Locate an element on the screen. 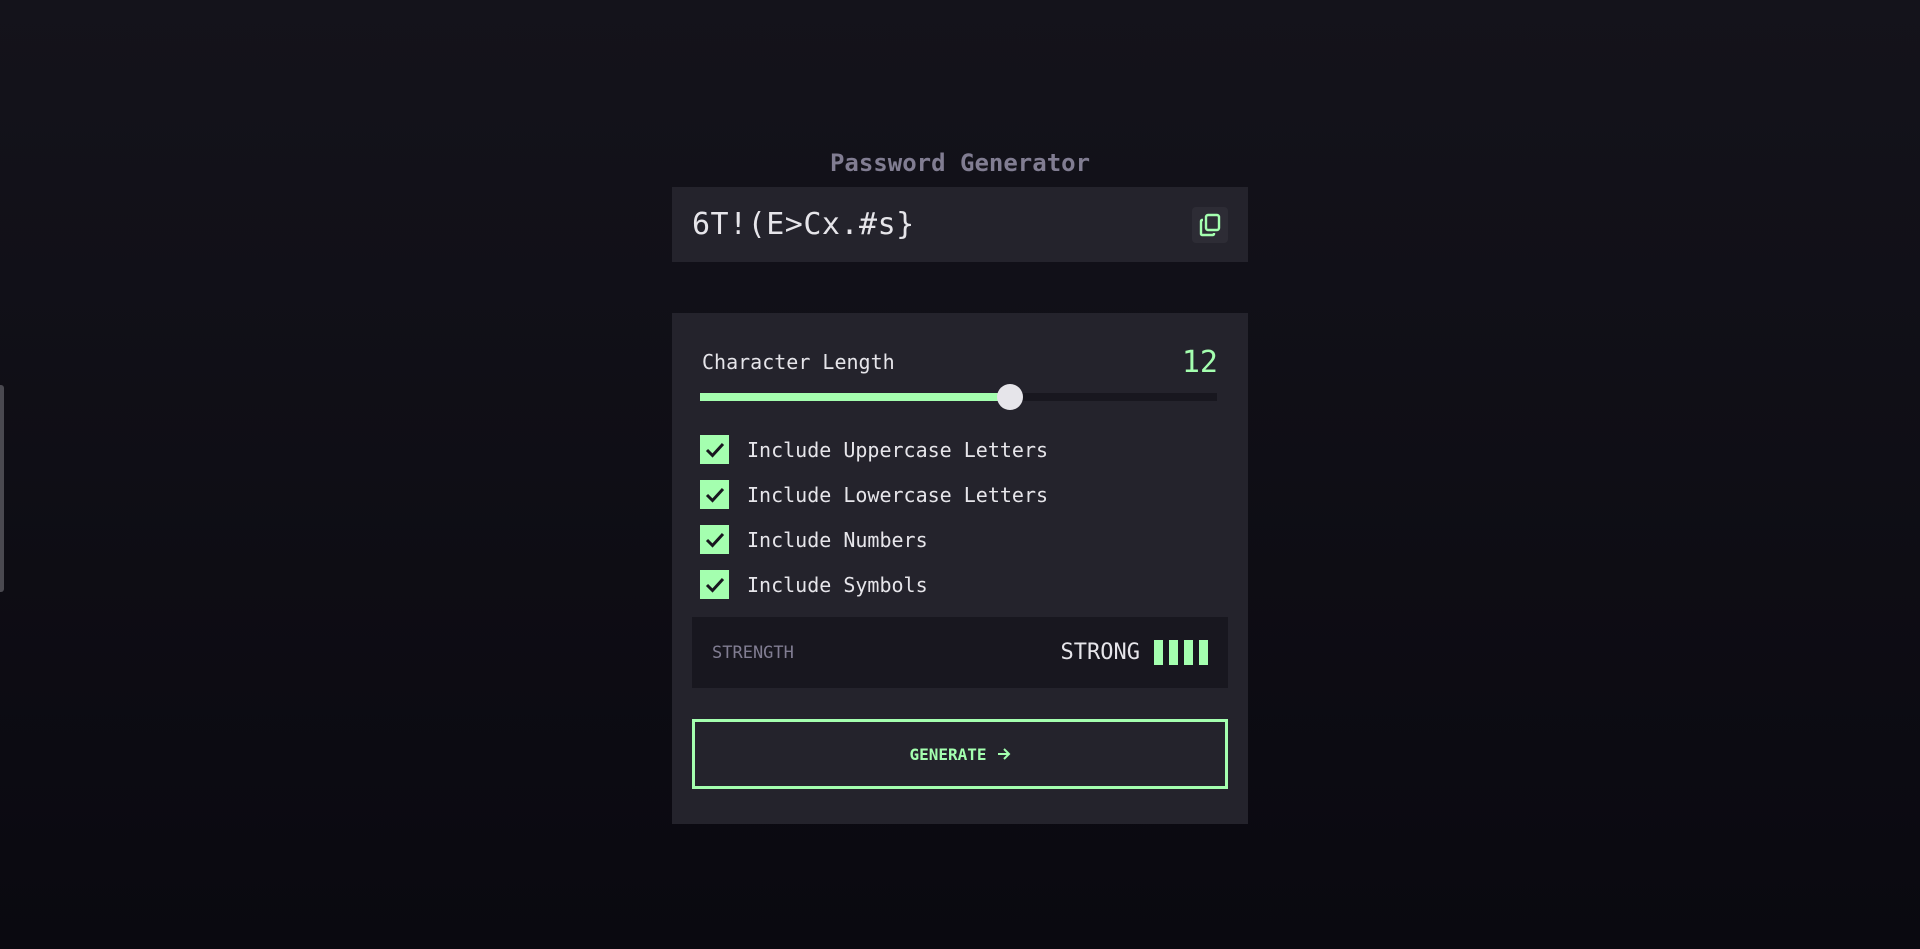  strength-label: STRENGTH is located at coordinates (753, 652).